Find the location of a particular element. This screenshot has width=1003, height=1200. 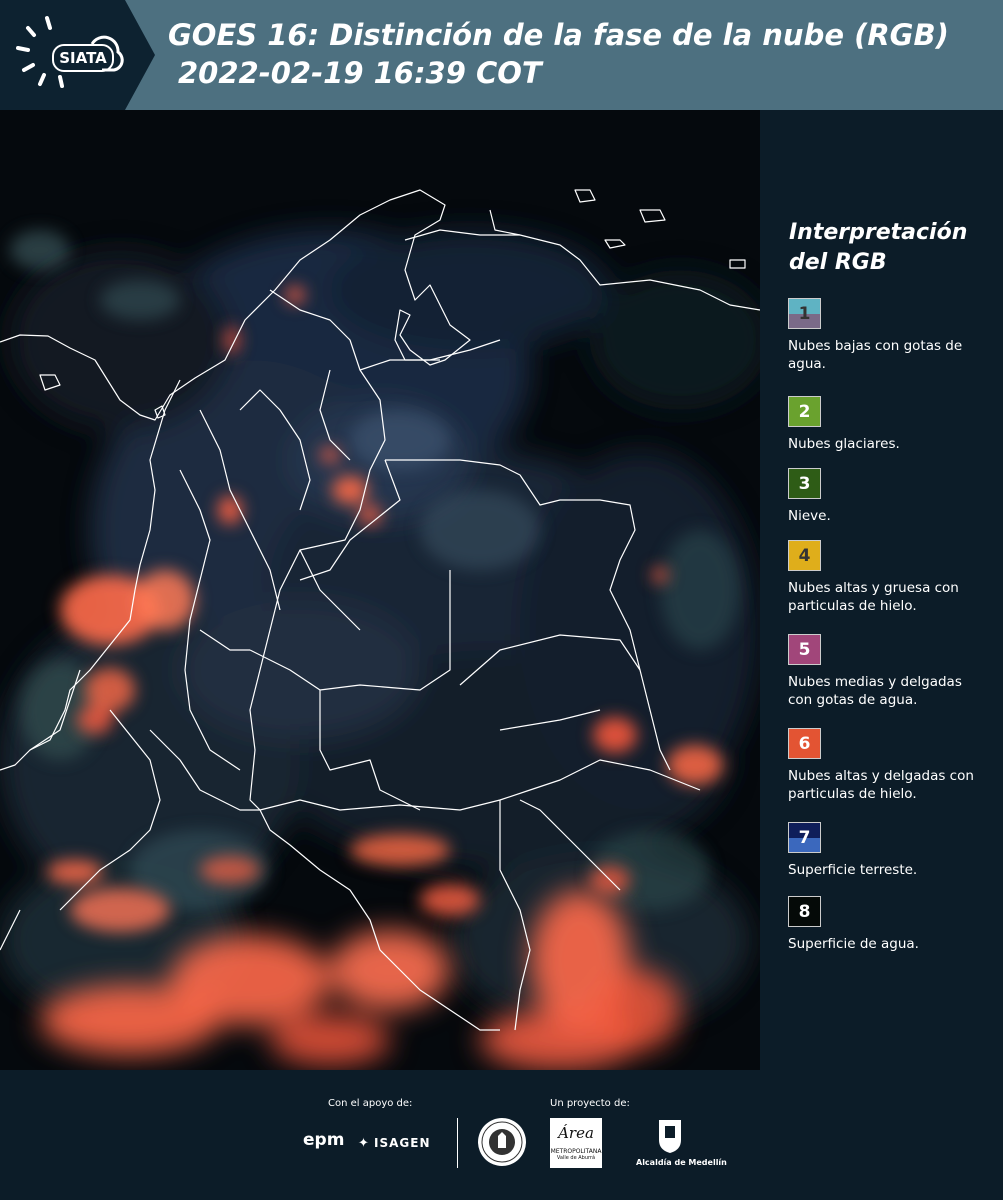

legend-label-8: Superficie de agua. is located at coordinates (853, 944).